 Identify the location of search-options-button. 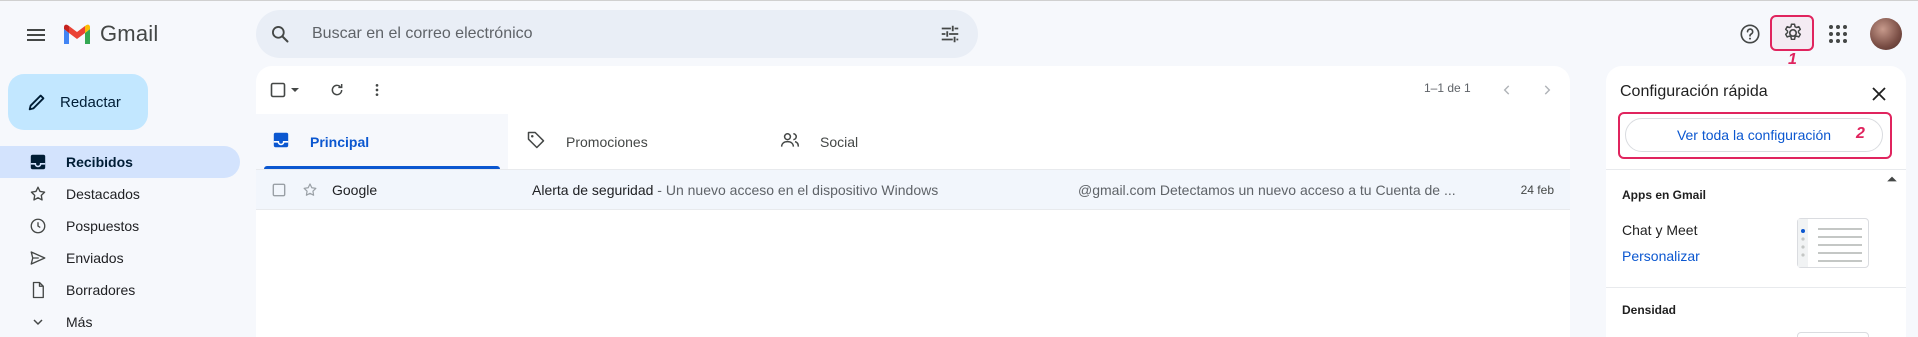
(950, 34).